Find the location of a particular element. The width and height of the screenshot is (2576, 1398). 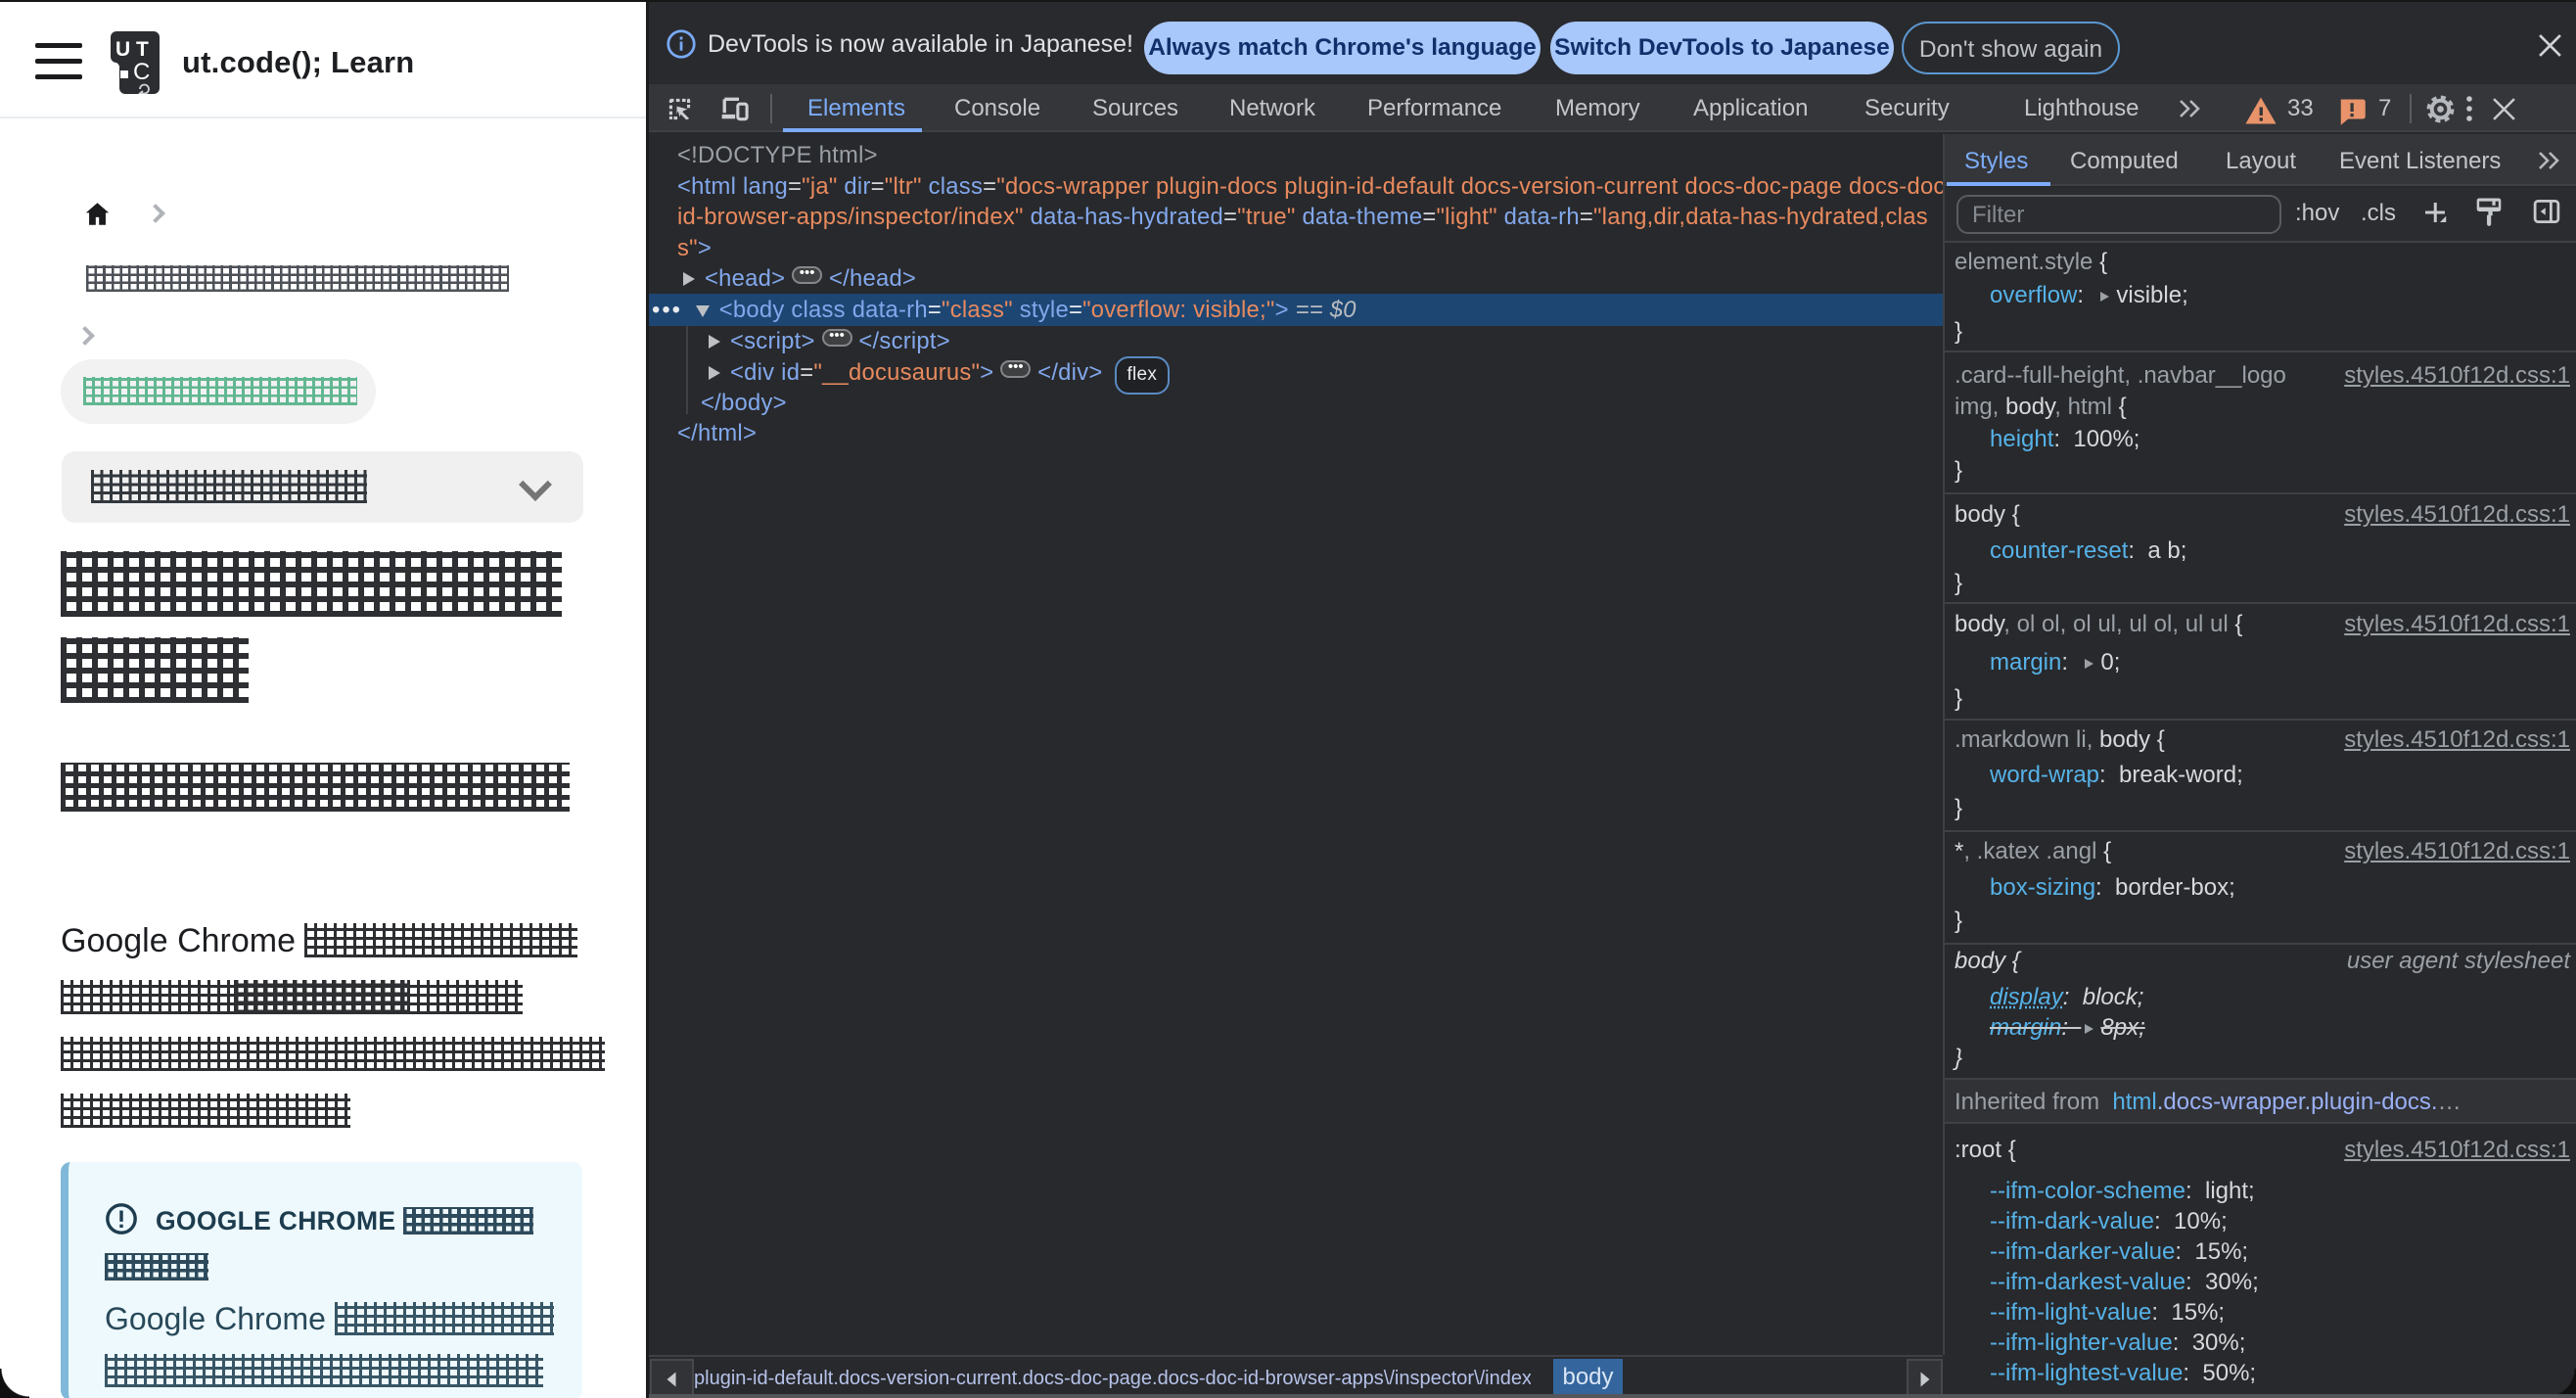

svg-text: T is located at coordinates (142, 49).